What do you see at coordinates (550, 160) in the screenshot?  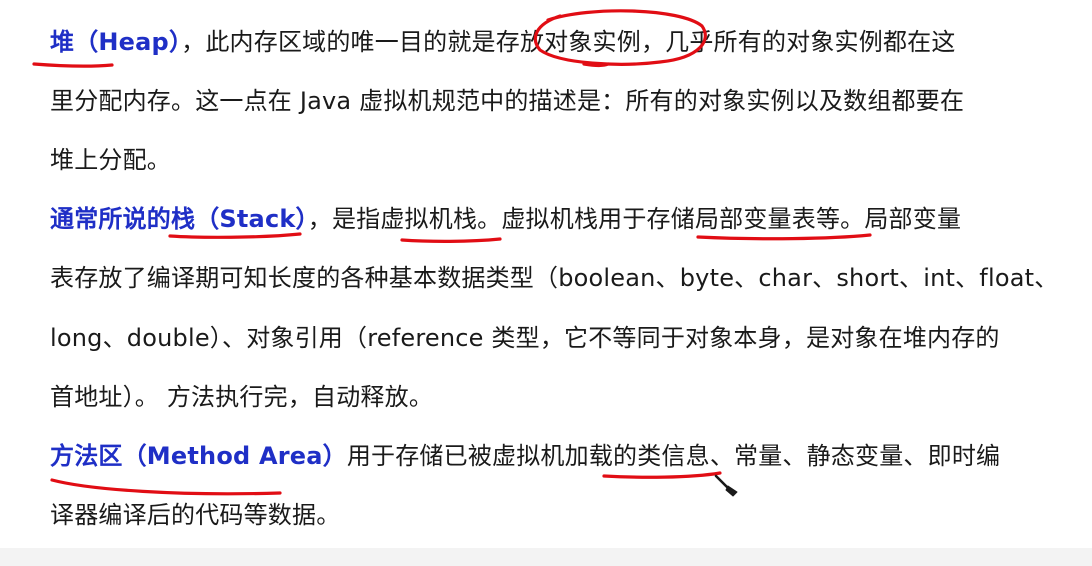 I see `heap-paragraph-line-3: 堆上分配。` at bounding box center [550, 160].